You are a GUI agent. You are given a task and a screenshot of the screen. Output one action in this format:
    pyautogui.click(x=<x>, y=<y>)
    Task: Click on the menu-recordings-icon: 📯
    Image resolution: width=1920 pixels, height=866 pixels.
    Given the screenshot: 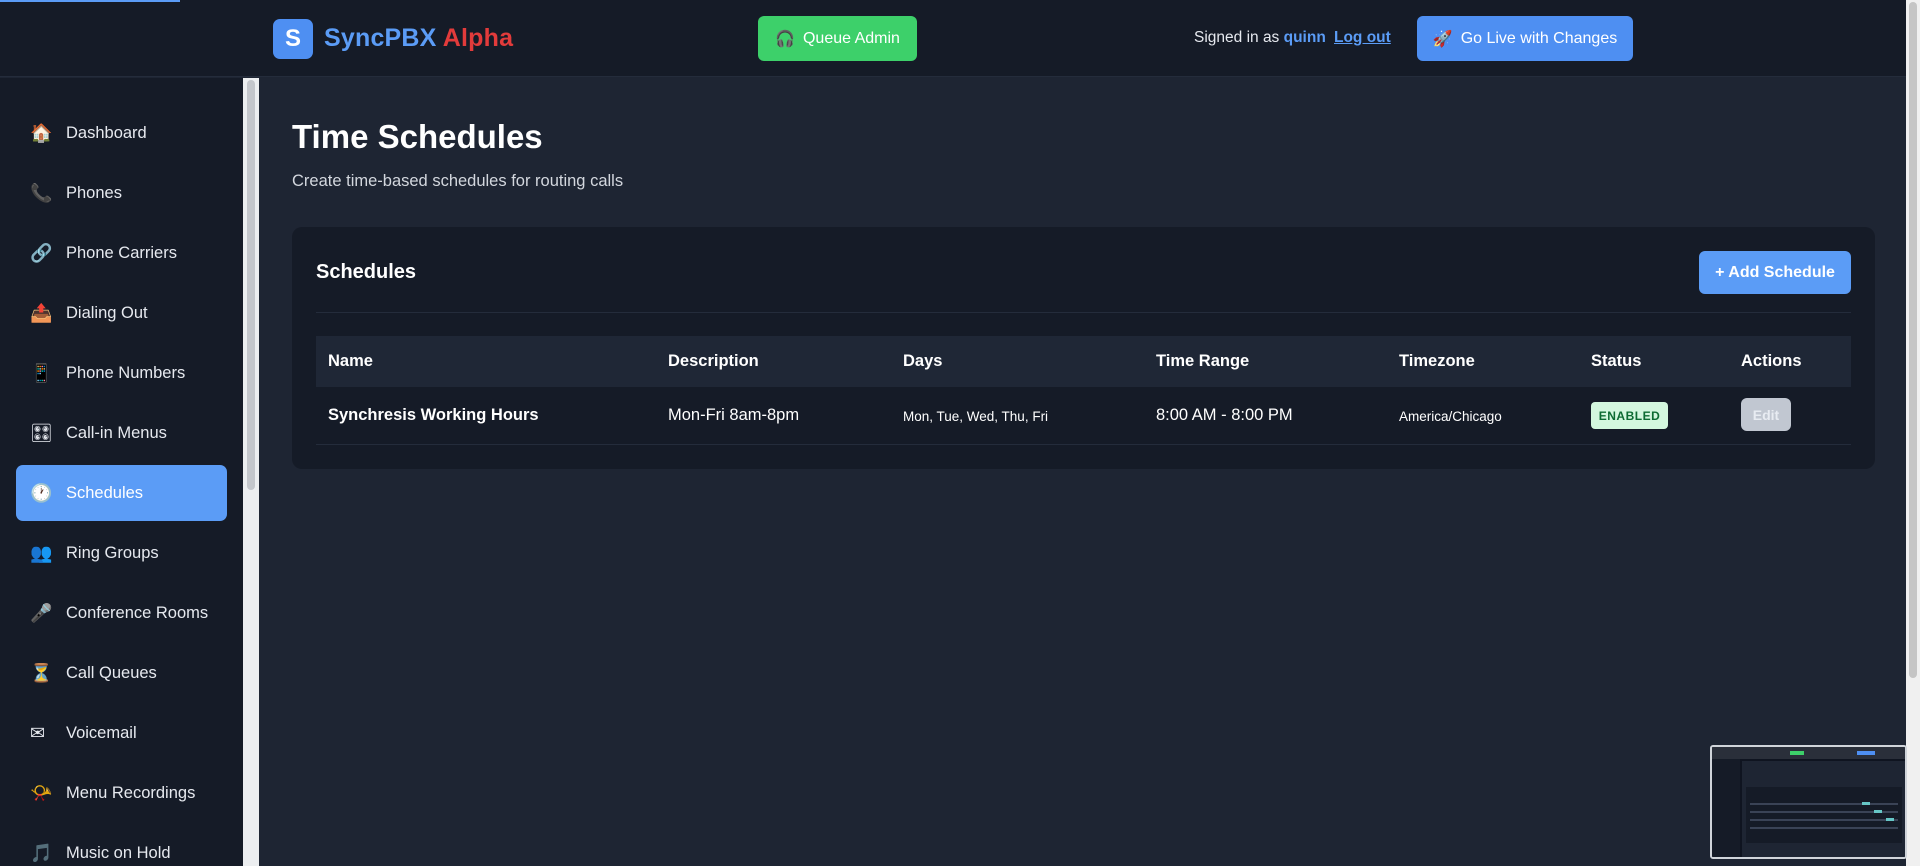 What is the action you would take?
    pyautogui.click(x=41, y=792)
    